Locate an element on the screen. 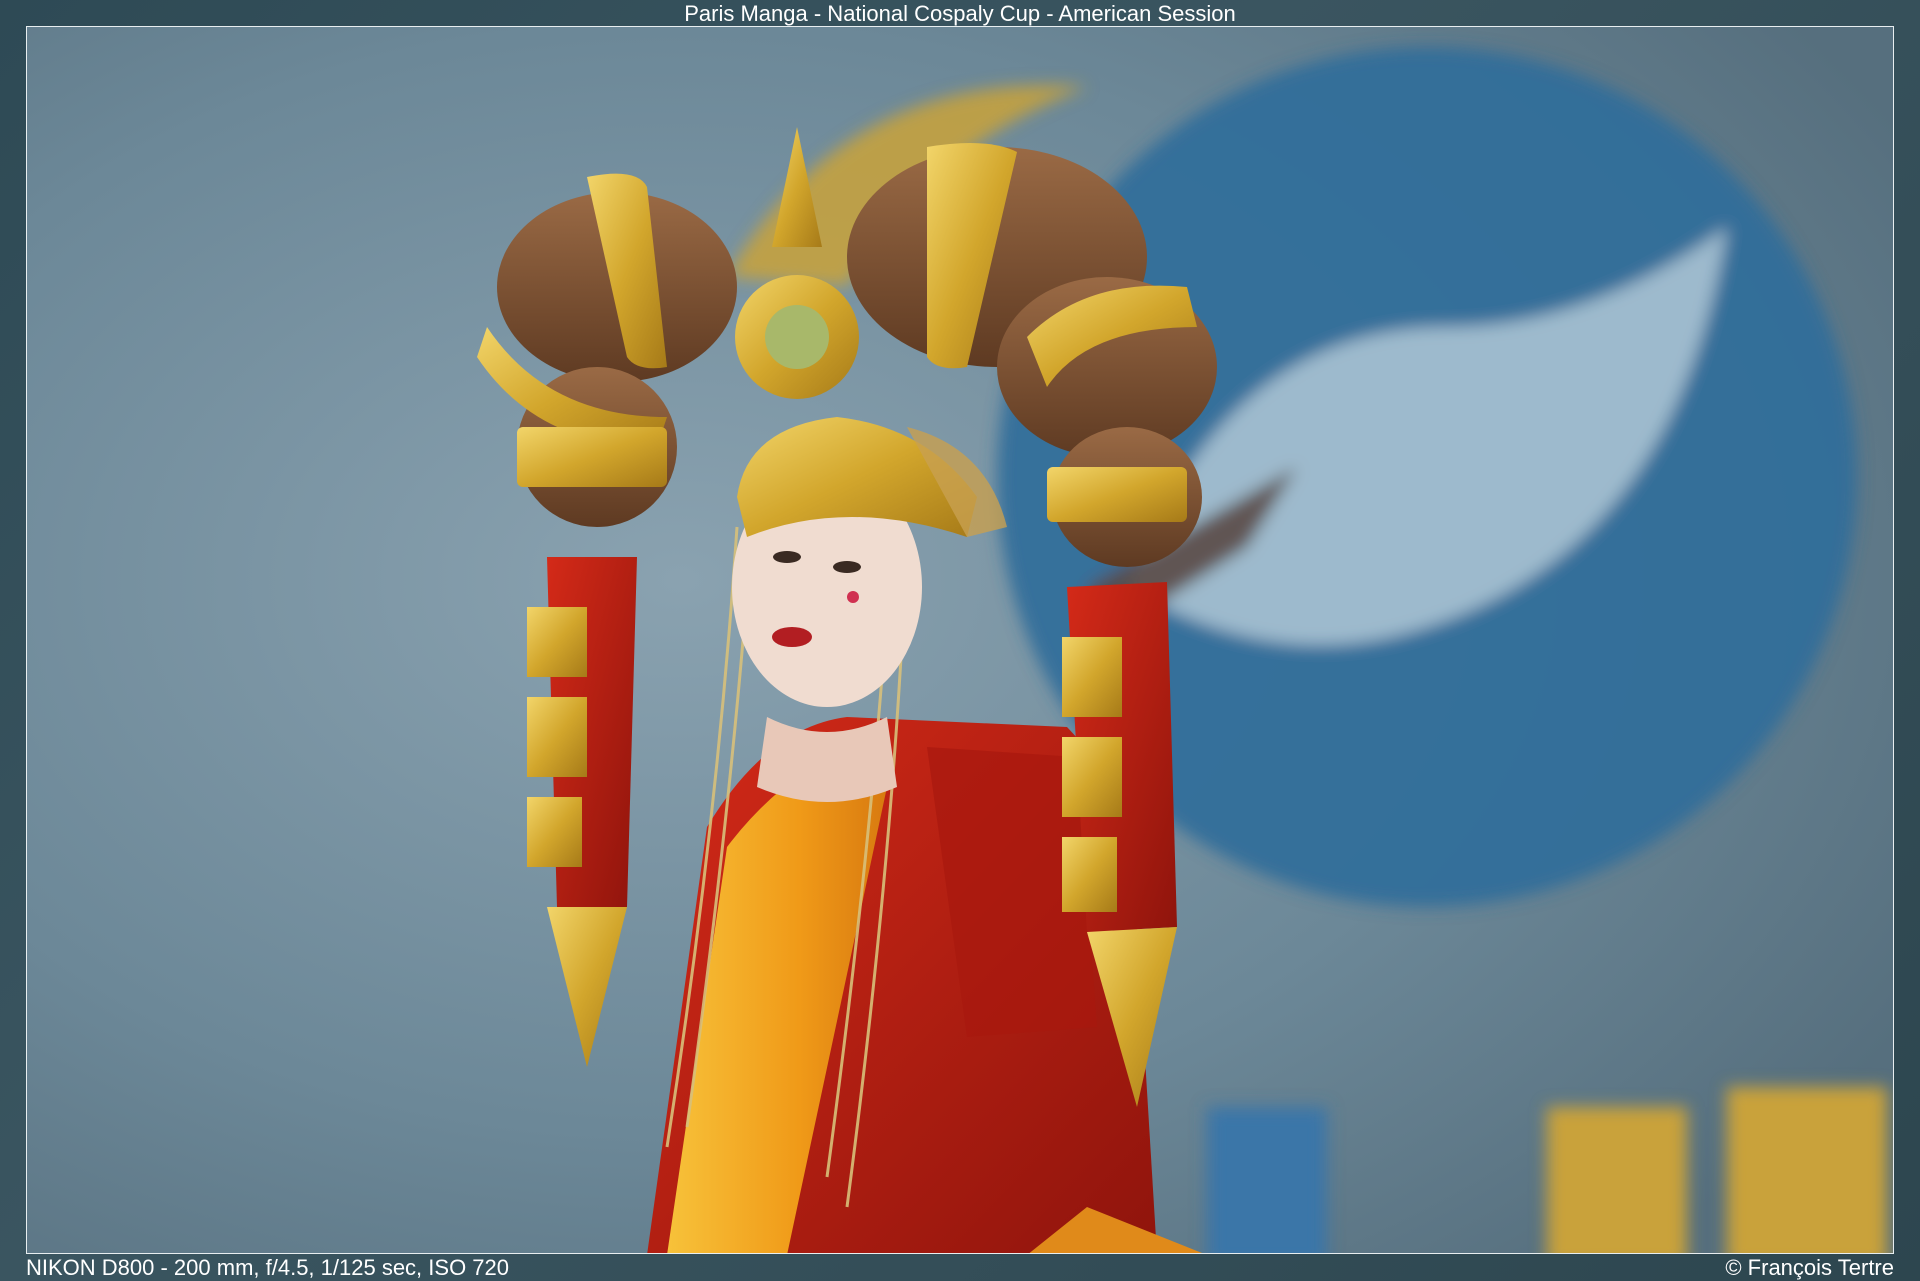  copyright: © François Tertre is located at coordinates (1809, 1267).